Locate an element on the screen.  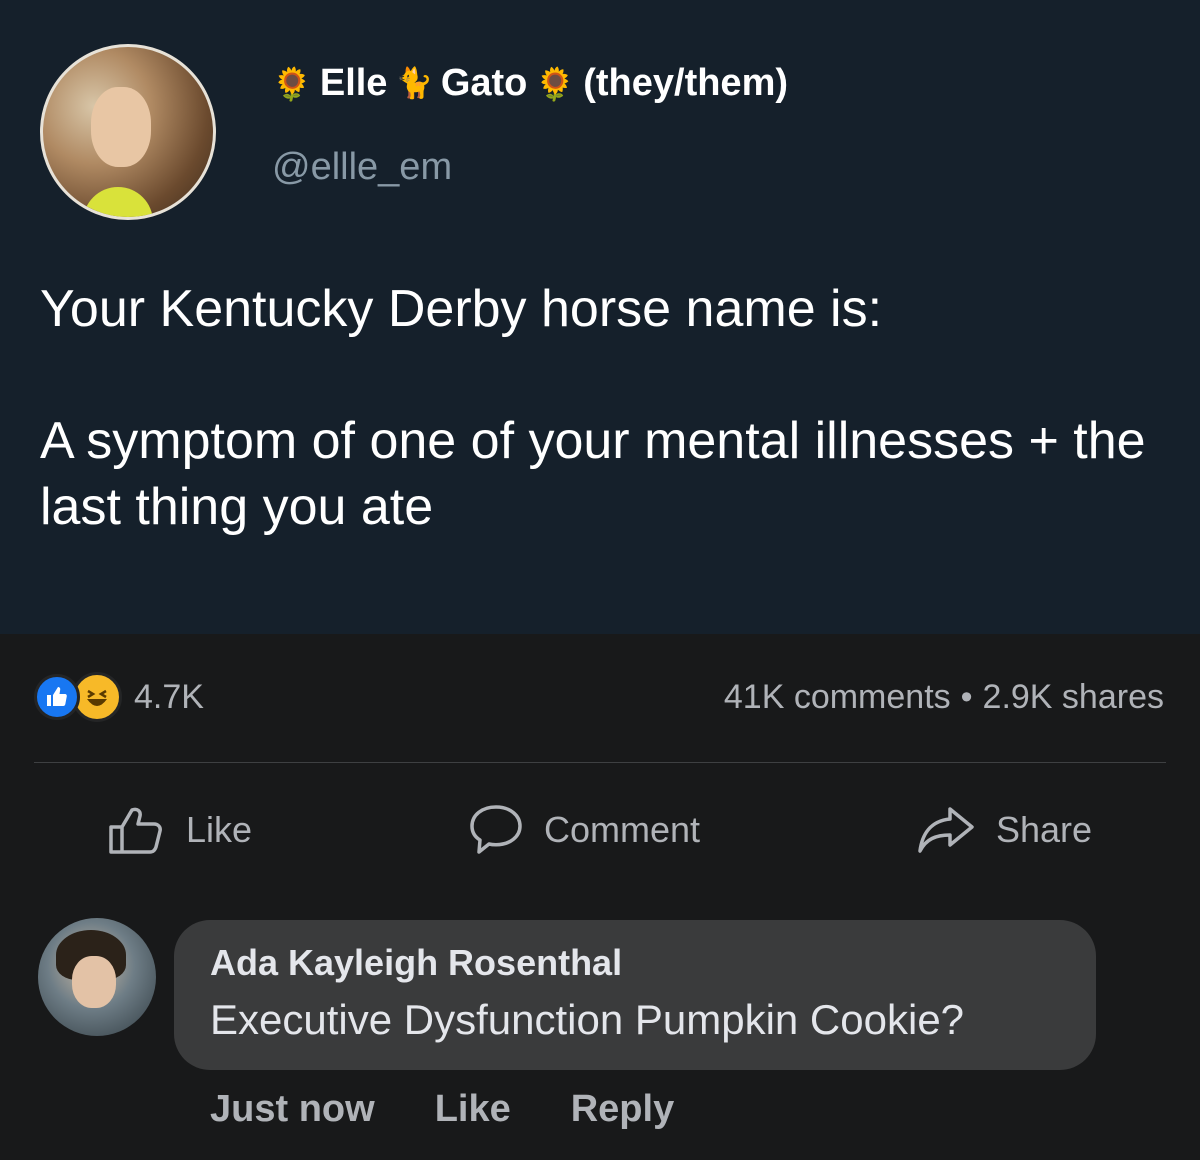
commenter-avatar is located at coordinates (97, 977).